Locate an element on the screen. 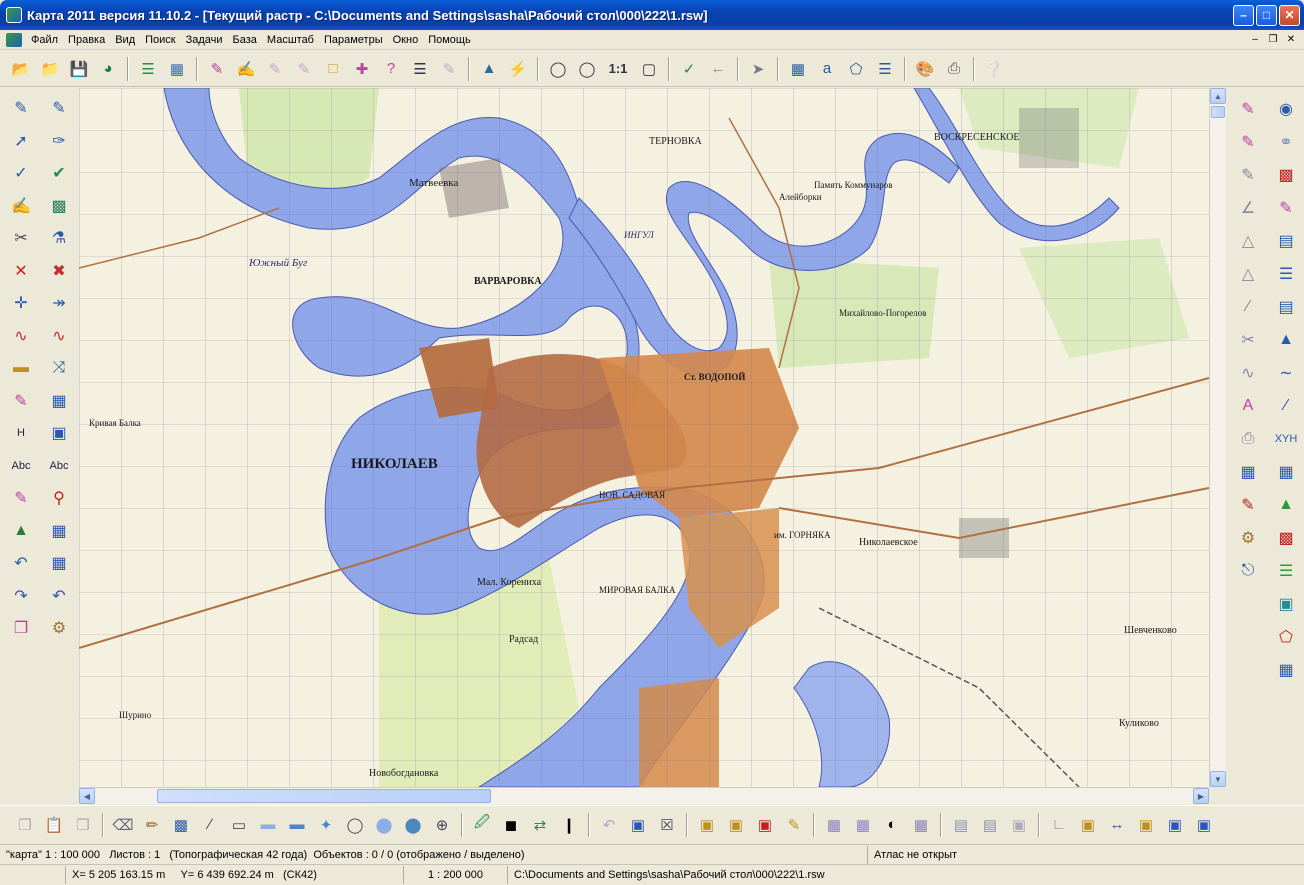 This screenshot has height=885, width=1304. xyh-button: XYH is located at coordinates (1285, 438).